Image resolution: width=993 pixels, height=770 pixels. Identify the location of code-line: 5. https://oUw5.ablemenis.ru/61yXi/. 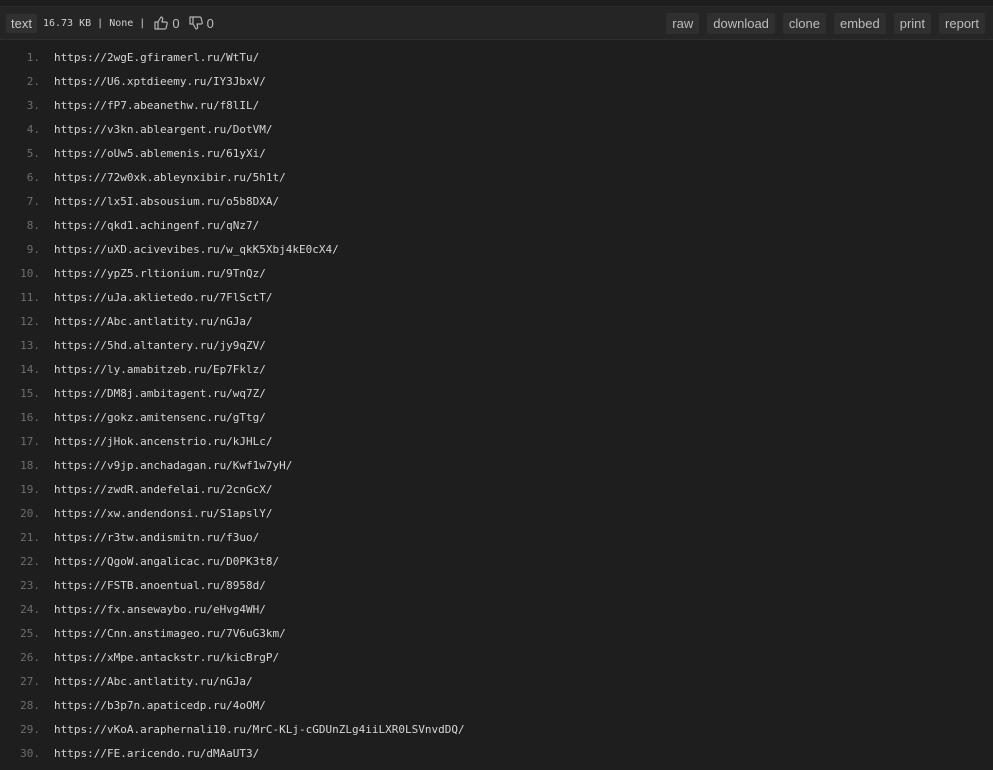
(496, 153).